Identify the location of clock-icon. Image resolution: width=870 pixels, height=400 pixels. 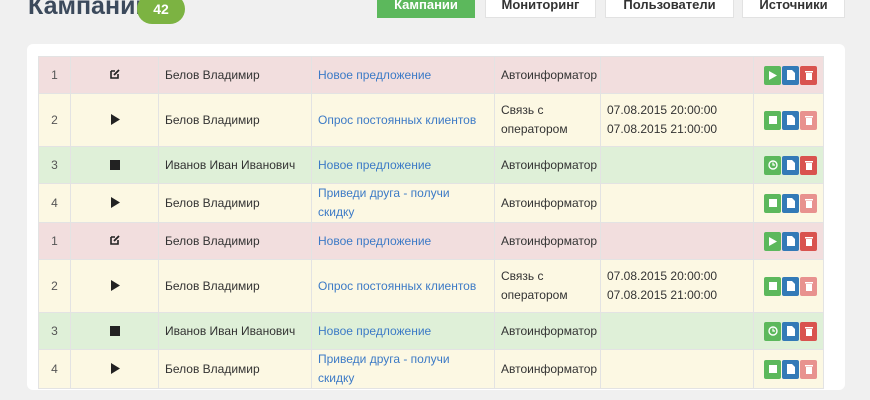
(772, 165).